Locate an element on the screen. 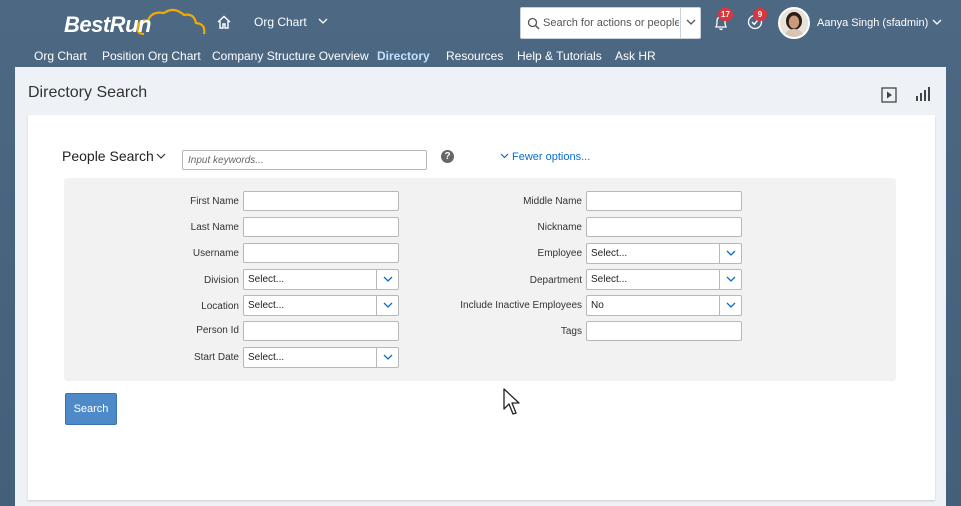 This screenshot has width=961, height=506. nav-item-directory: Directory is located at coordinates (403, 56).